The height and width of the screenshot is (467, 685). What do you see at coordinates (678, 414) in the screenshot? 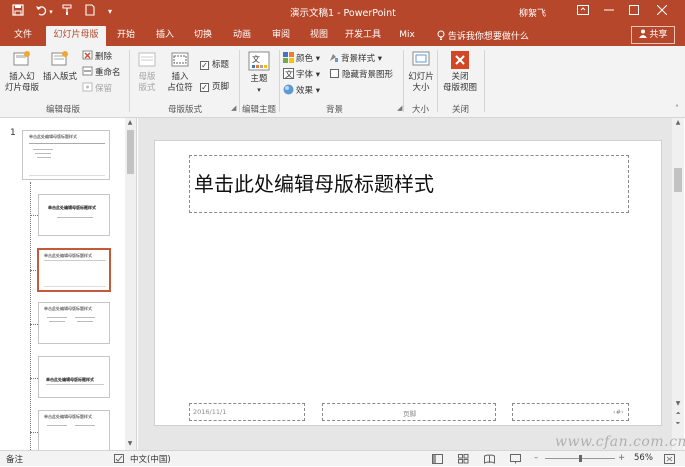
I see `previous-slide-icon: ⏶` at bounding box center [678, 414].